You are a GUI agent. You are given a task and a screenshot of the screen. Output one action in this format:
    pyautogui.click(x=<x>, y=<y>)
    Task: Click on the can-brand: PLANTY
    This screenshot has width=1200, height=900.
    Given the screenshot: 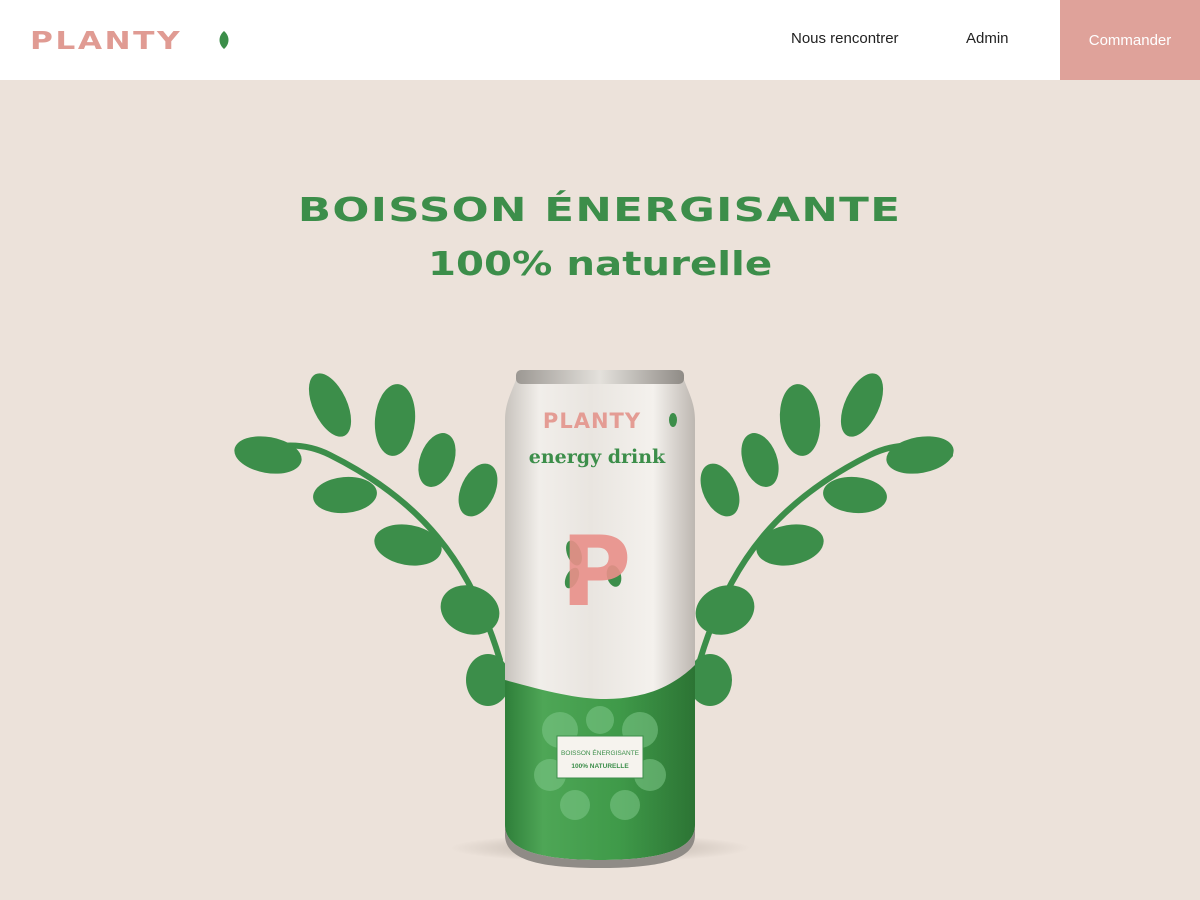 What is the action you would take?
    pyautogui.click(x=592, y=421)
    